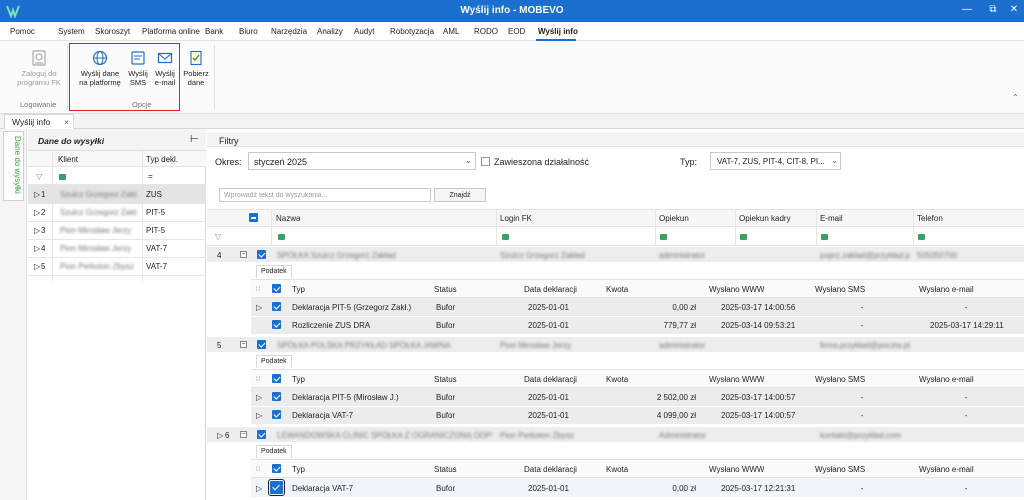 The image size is (1024, 500). What do you see at coordinates (162, 159) in the screenshot?
I see `column-typ-dekl: Typ dekl.` at bounding box center [162, 159].